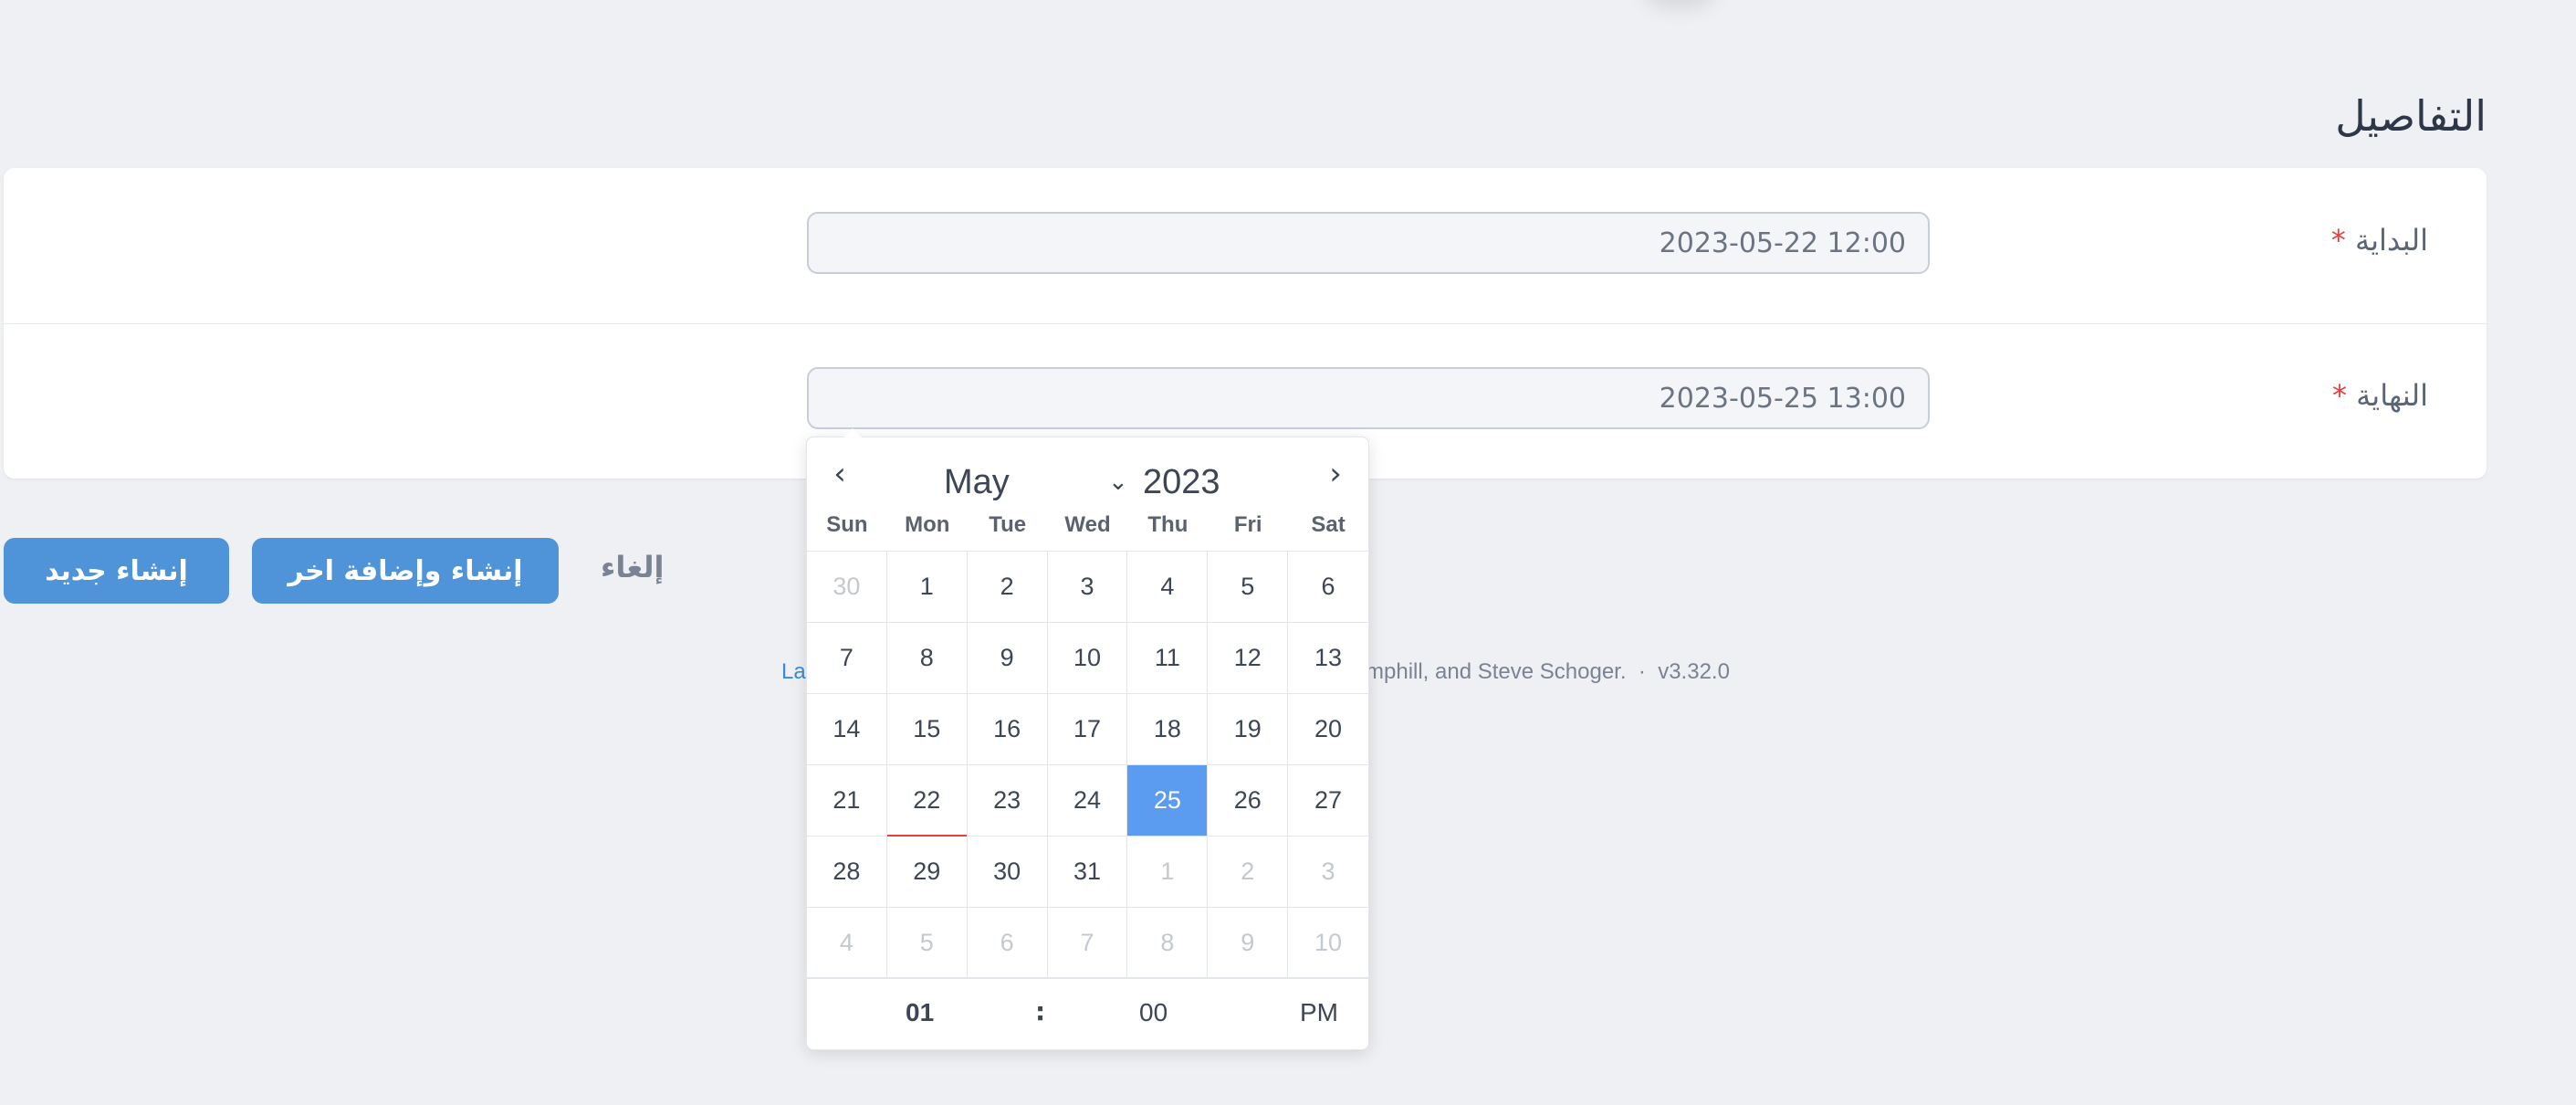 The width and height of the screenshot is (2576, 1105). What do you see at coordinates (1153, 1012) in the screenshot?
I see `minute-input: 00` at bounding box center [1153, 1012].